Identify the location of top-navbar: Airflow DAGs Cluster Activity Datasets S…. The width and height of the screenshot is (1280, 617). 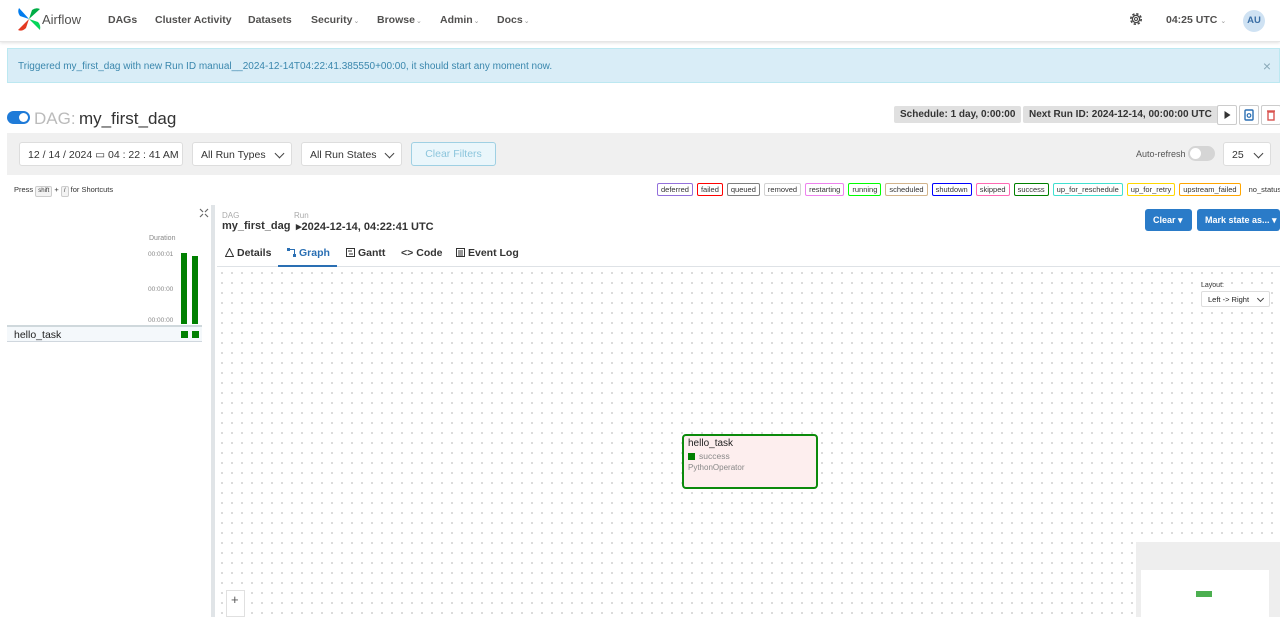
(640, 21).